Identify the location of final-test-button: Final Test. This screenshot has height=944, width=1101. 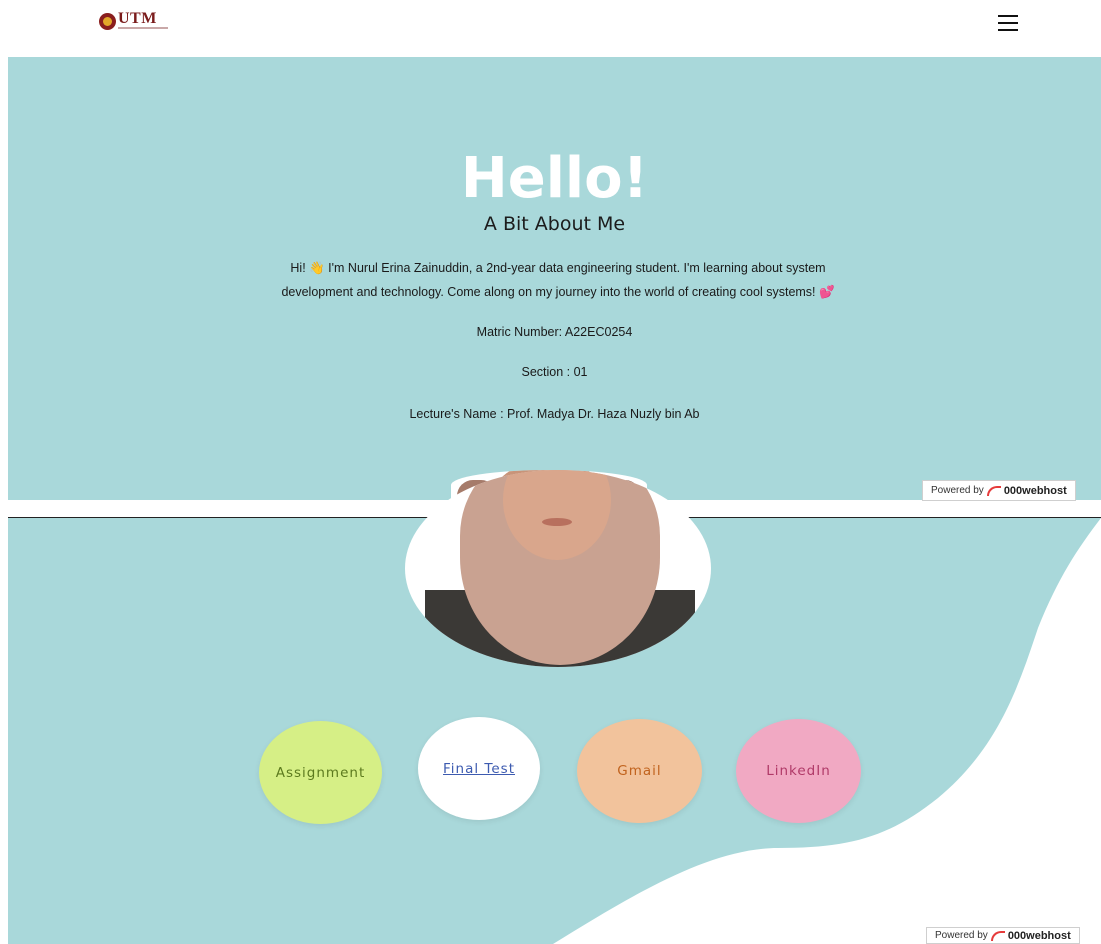
(479, 768).